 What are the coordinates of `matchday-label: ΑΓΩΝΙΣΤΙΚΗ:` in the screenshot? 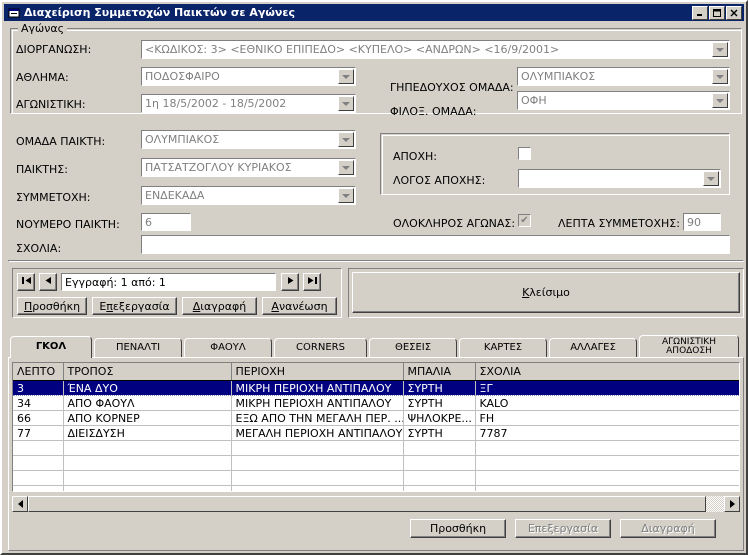 It's located at (51, 104).